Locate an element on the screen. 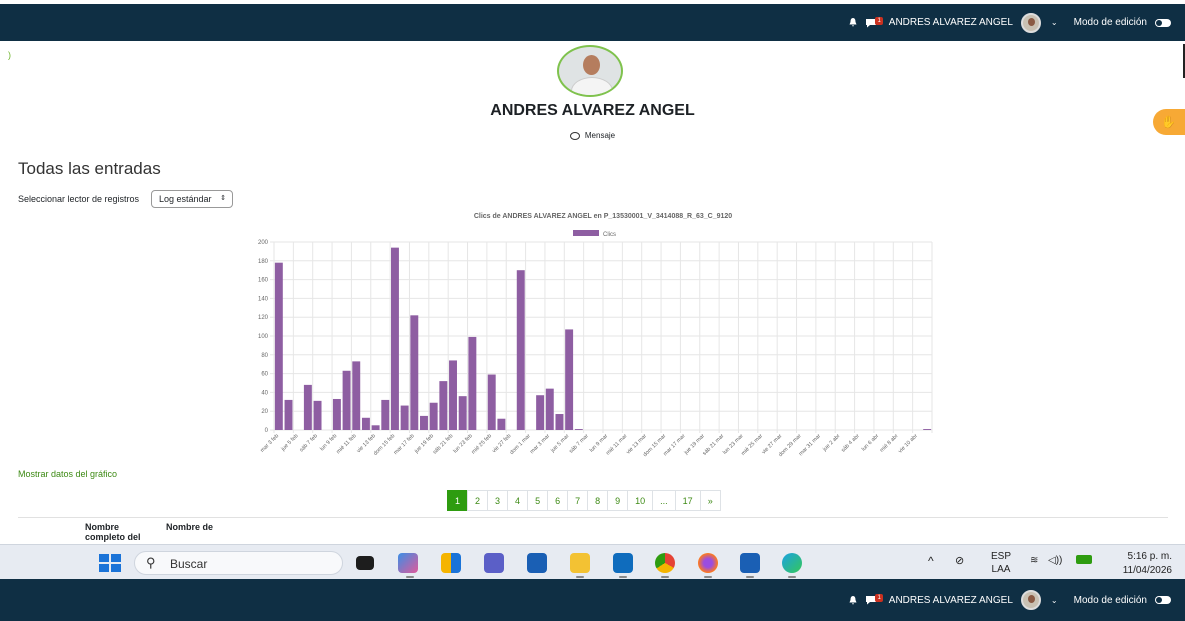 Image resolution: width=1185 pixels, height=621 pixels. show-chart-data-link: Mostrar datos del gráfico is located at coordinates (67, 474).